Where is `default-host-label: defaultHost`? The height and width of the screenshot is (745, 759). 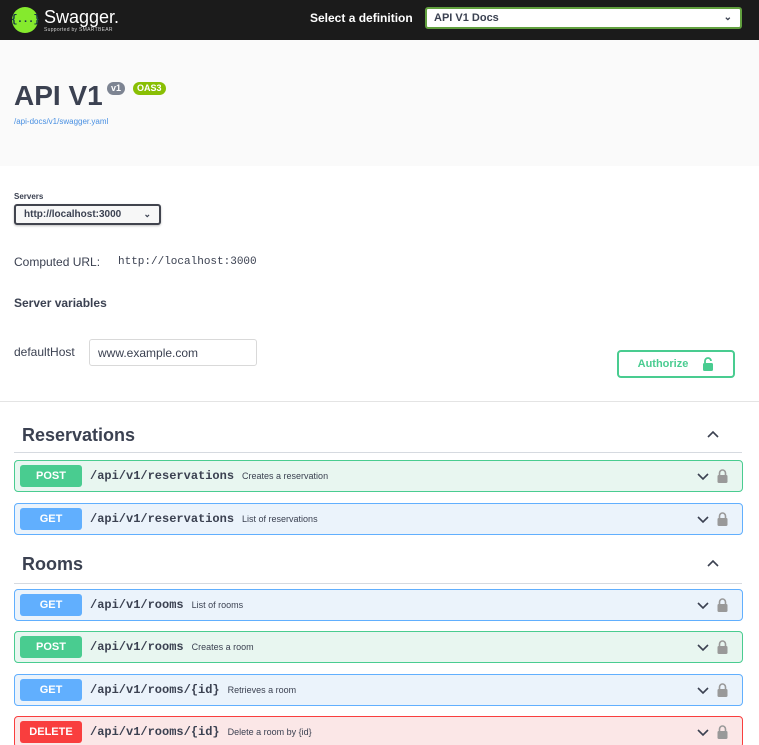 default-host-label: defaultHost is located at coordinates (44, 352).